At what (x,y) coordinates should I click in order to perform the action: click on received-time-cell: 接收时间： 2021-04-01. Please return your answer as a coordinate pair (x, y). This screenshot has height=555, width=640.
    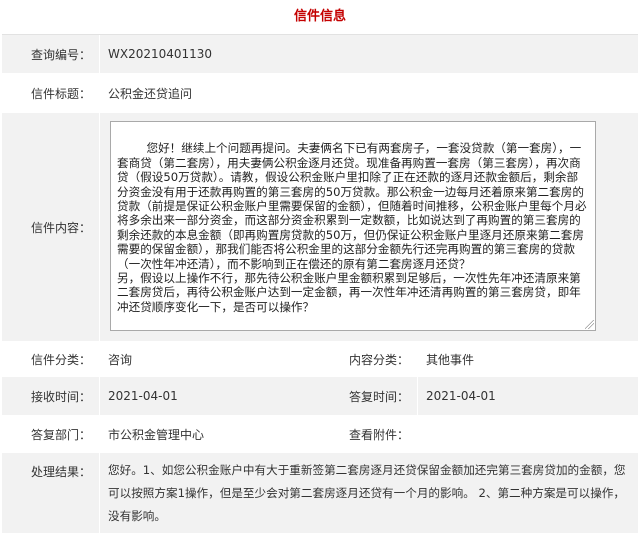
    Looking at the image, I should click on (161, 396).